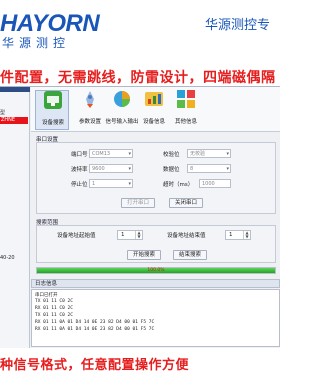  I want to click on close-port-button: 关闭串口, so click(186, 203).